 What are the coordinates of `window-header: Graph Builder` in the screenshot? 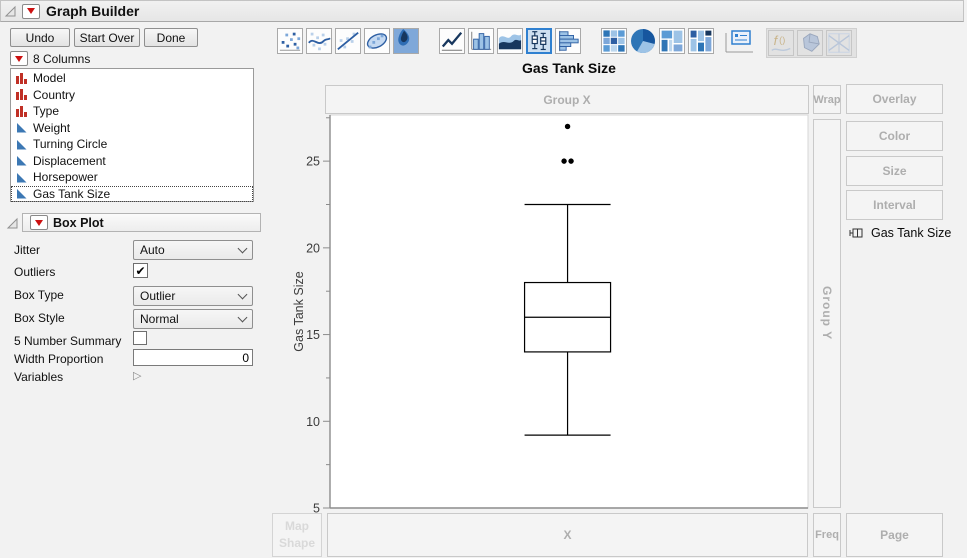 It's located at (482, 11).